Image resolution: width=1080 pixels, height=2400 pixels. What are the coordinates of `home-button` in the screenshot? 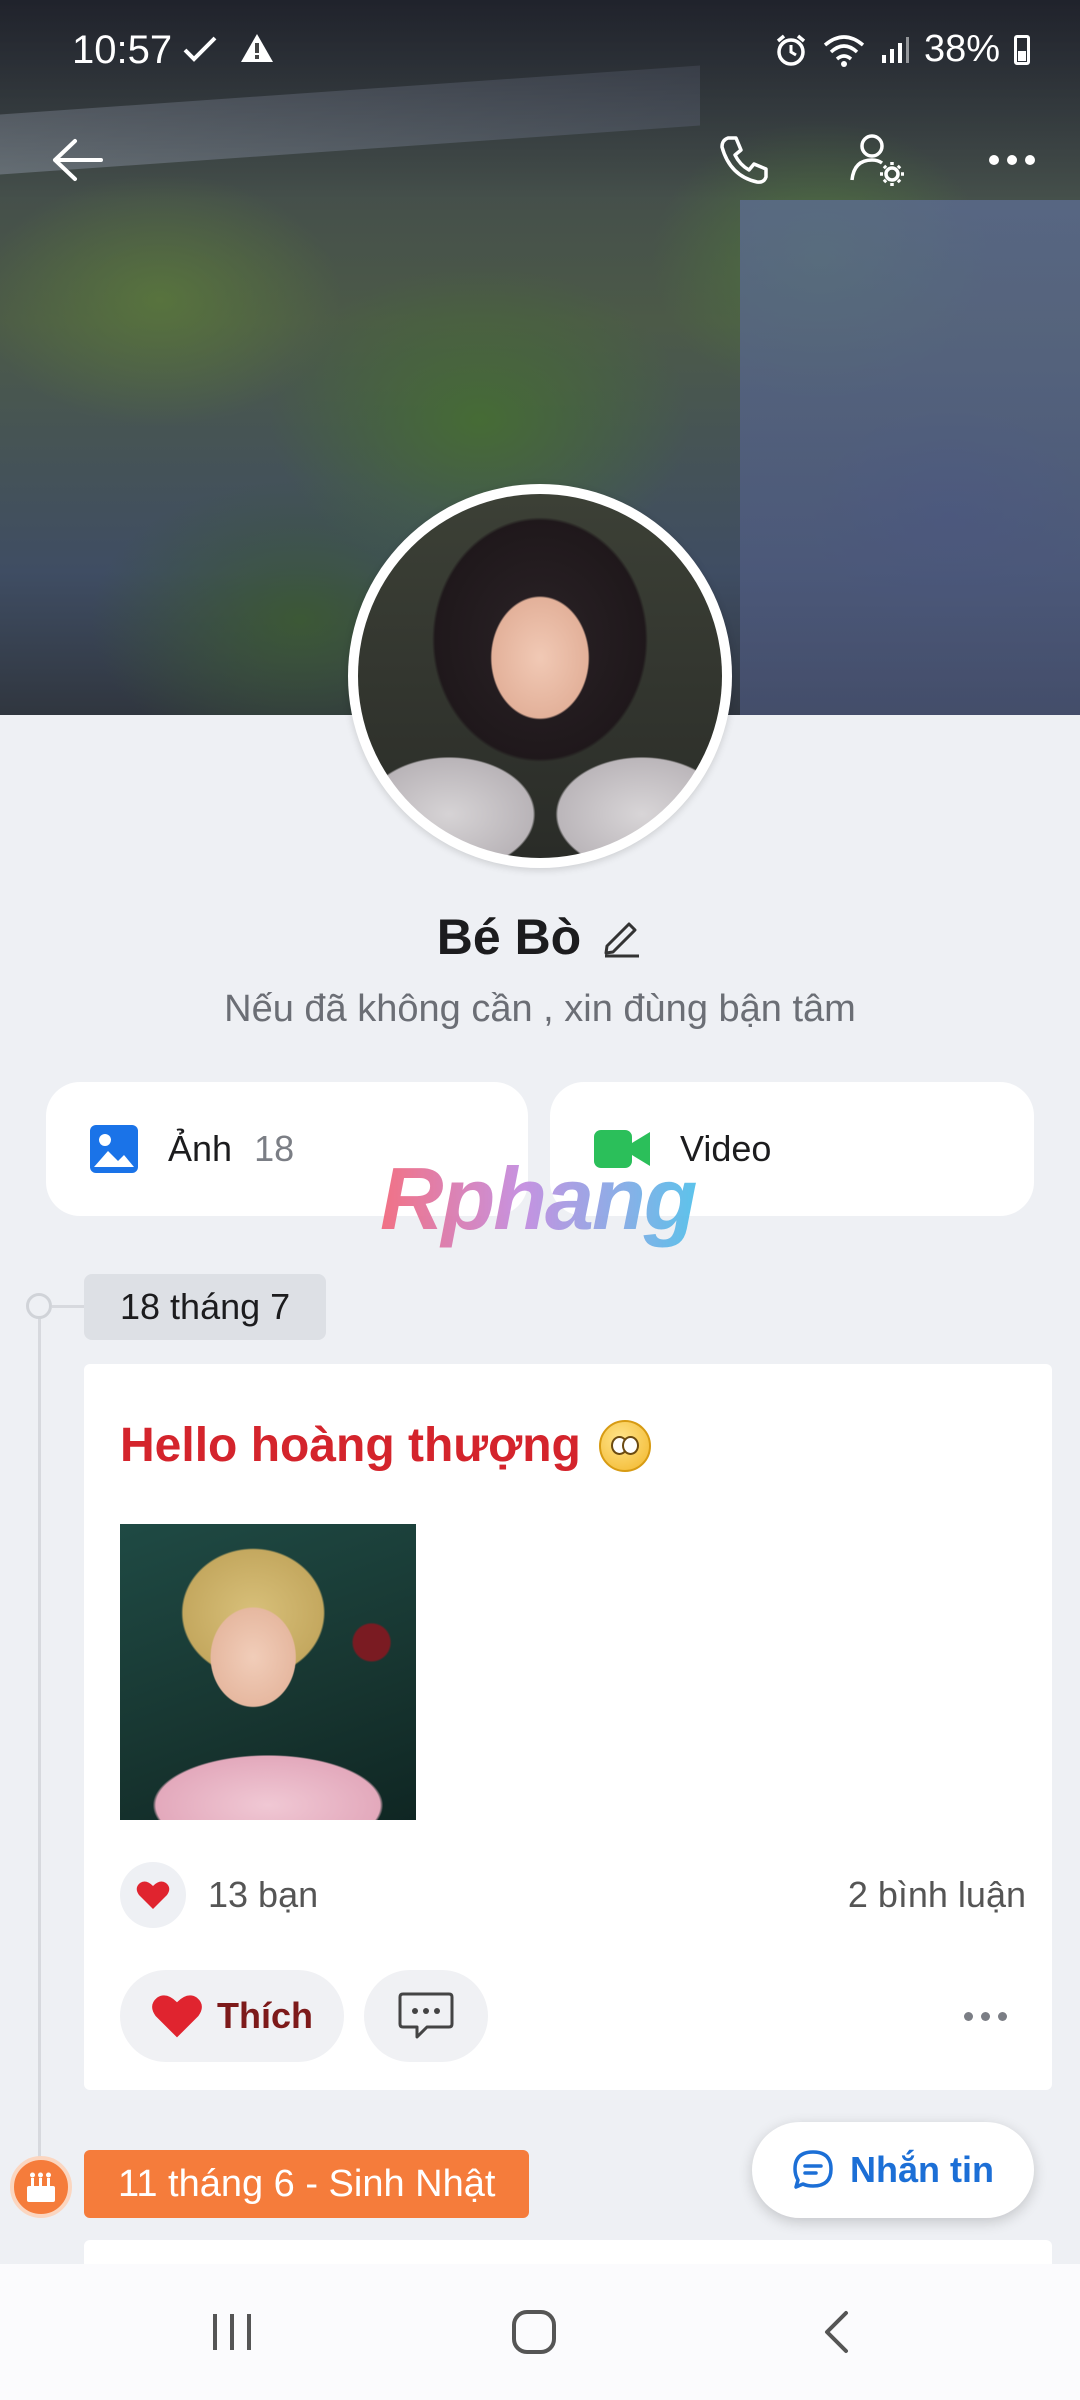 It's located at (534, 2332).